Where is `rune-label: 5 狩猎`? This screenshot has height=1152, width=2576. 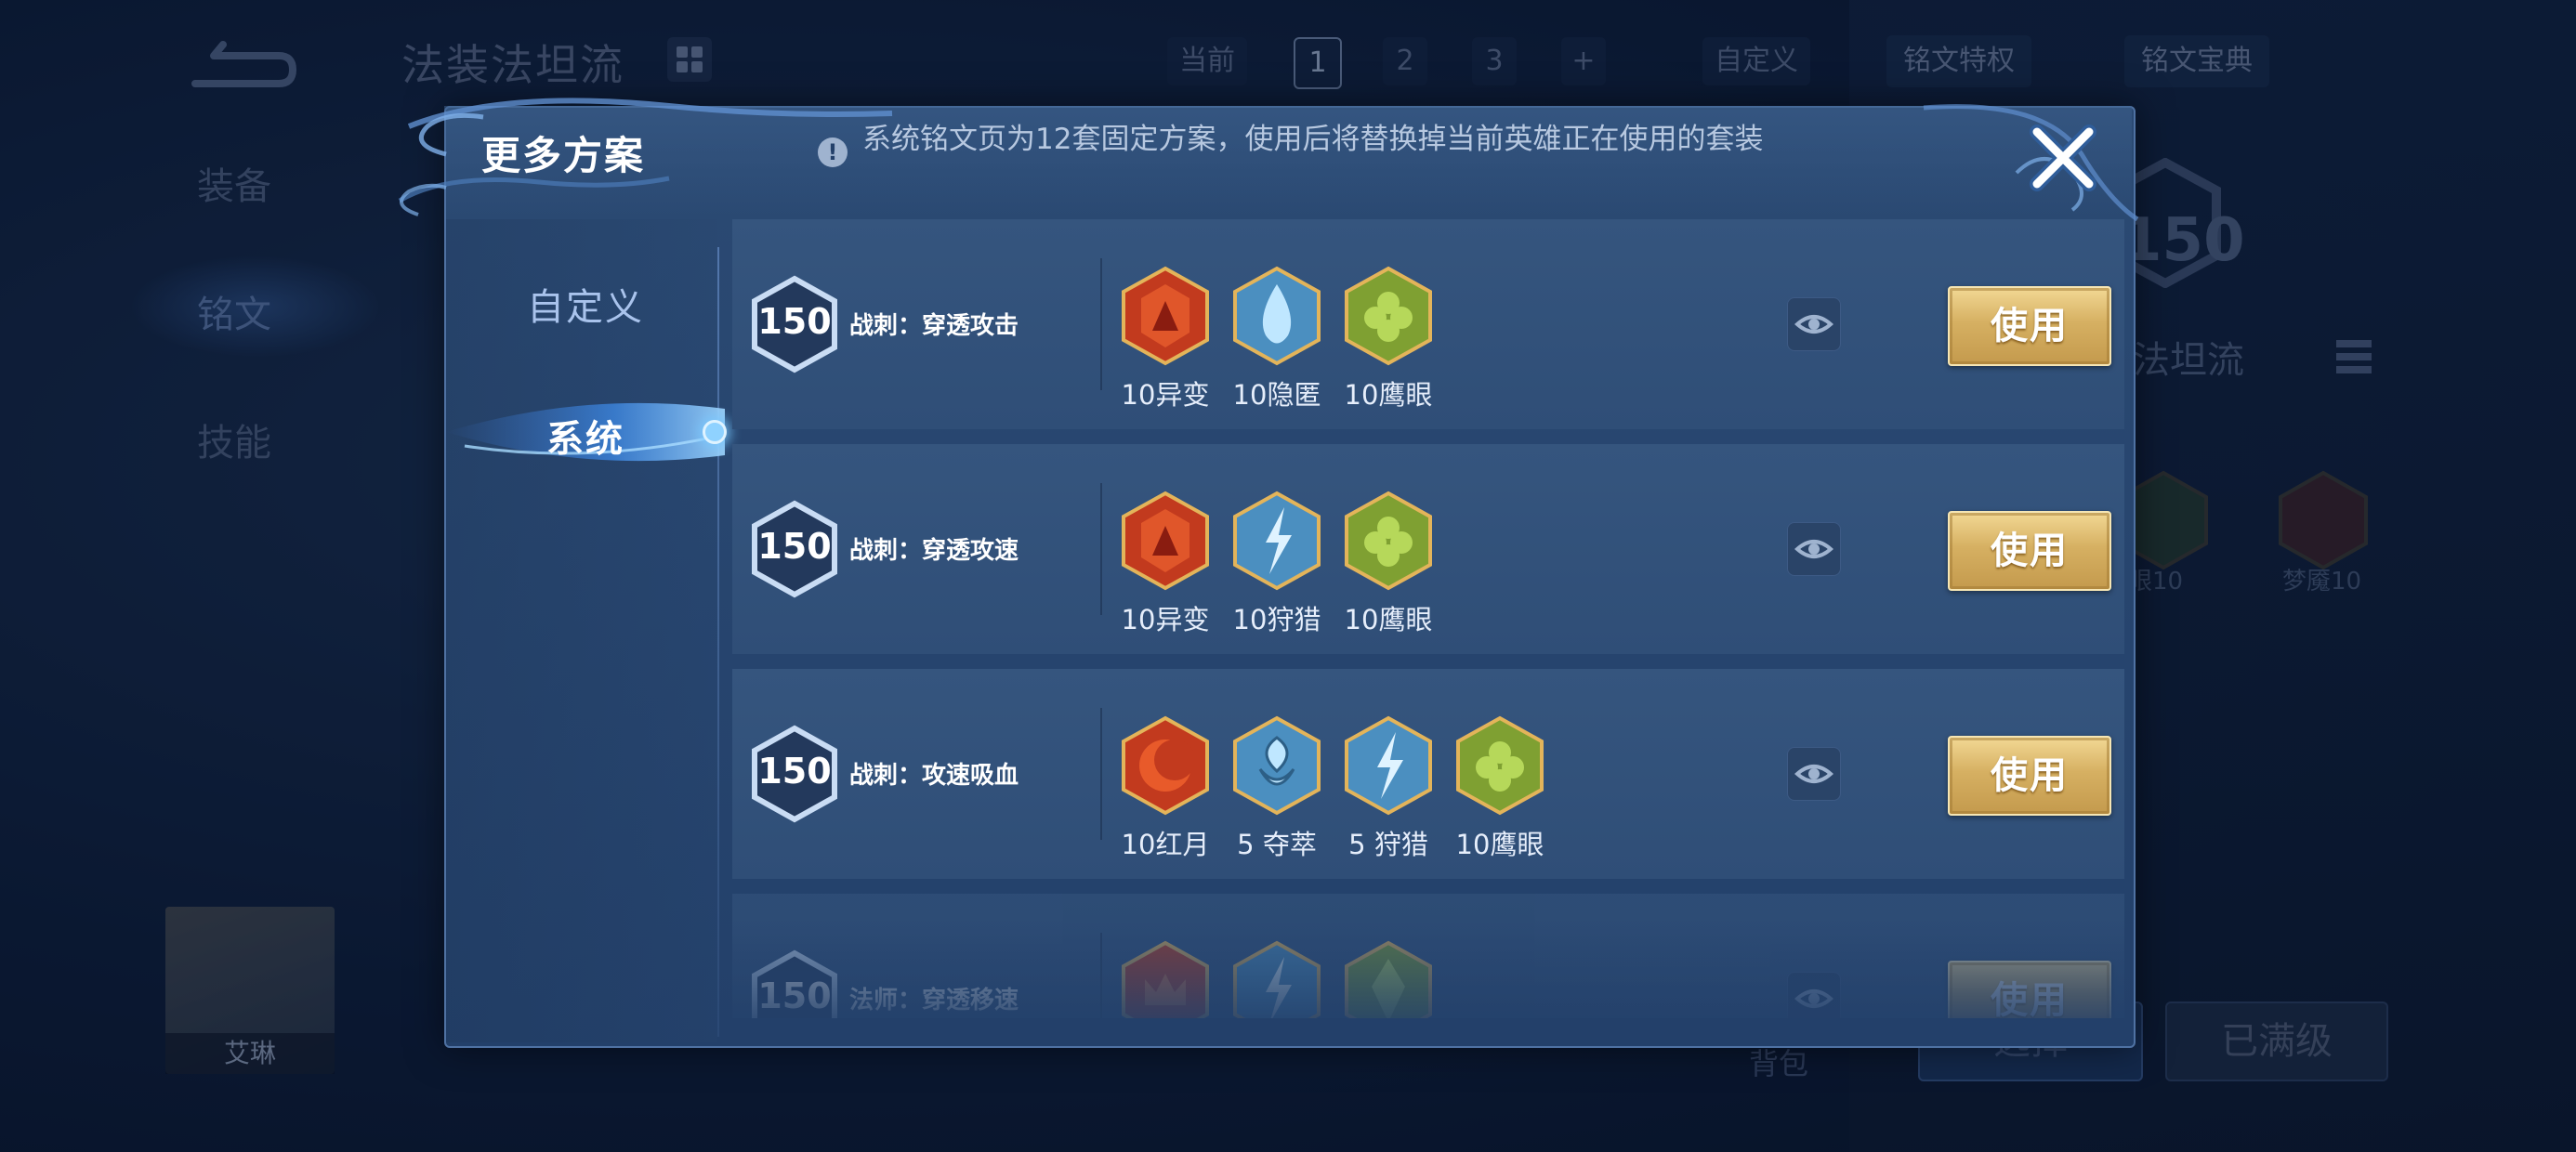
rune-label: 5 狩猎 is located at coordinates (1388, 844).